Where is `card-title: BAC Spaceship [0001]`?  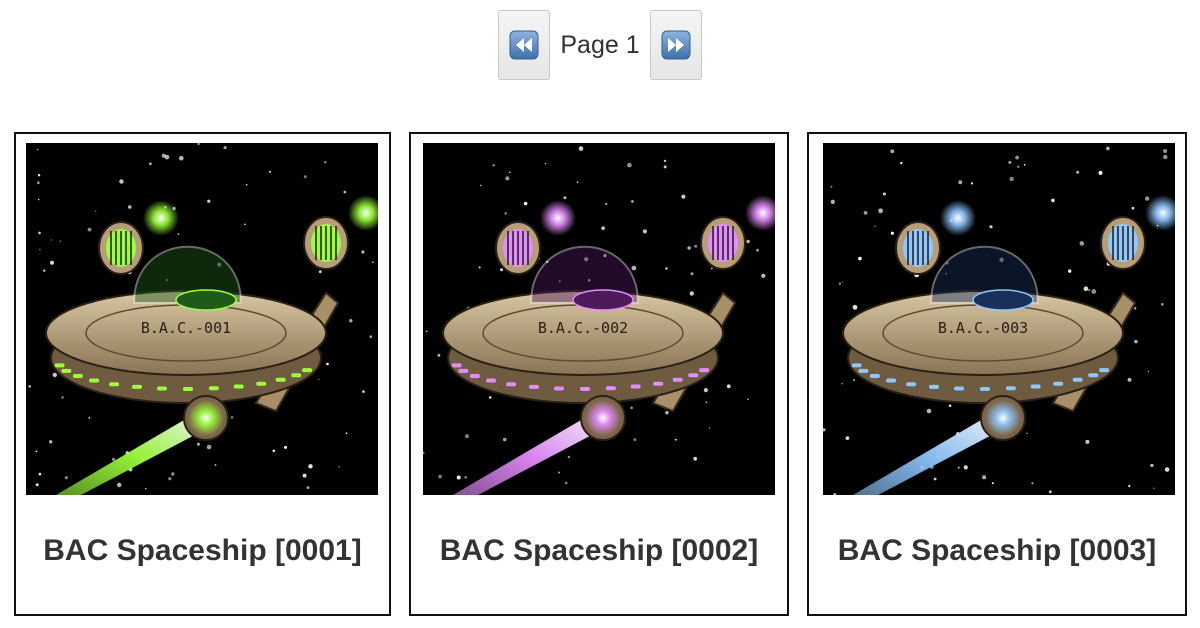
card-title: BAC Spaceship [0001] is located at coordinates (202, 550).